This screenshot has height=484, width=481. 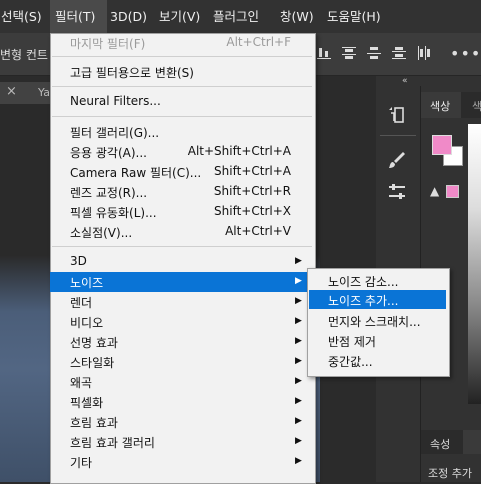 I want to click on menu-item-render: 렌더, so click(x=81, y=302).